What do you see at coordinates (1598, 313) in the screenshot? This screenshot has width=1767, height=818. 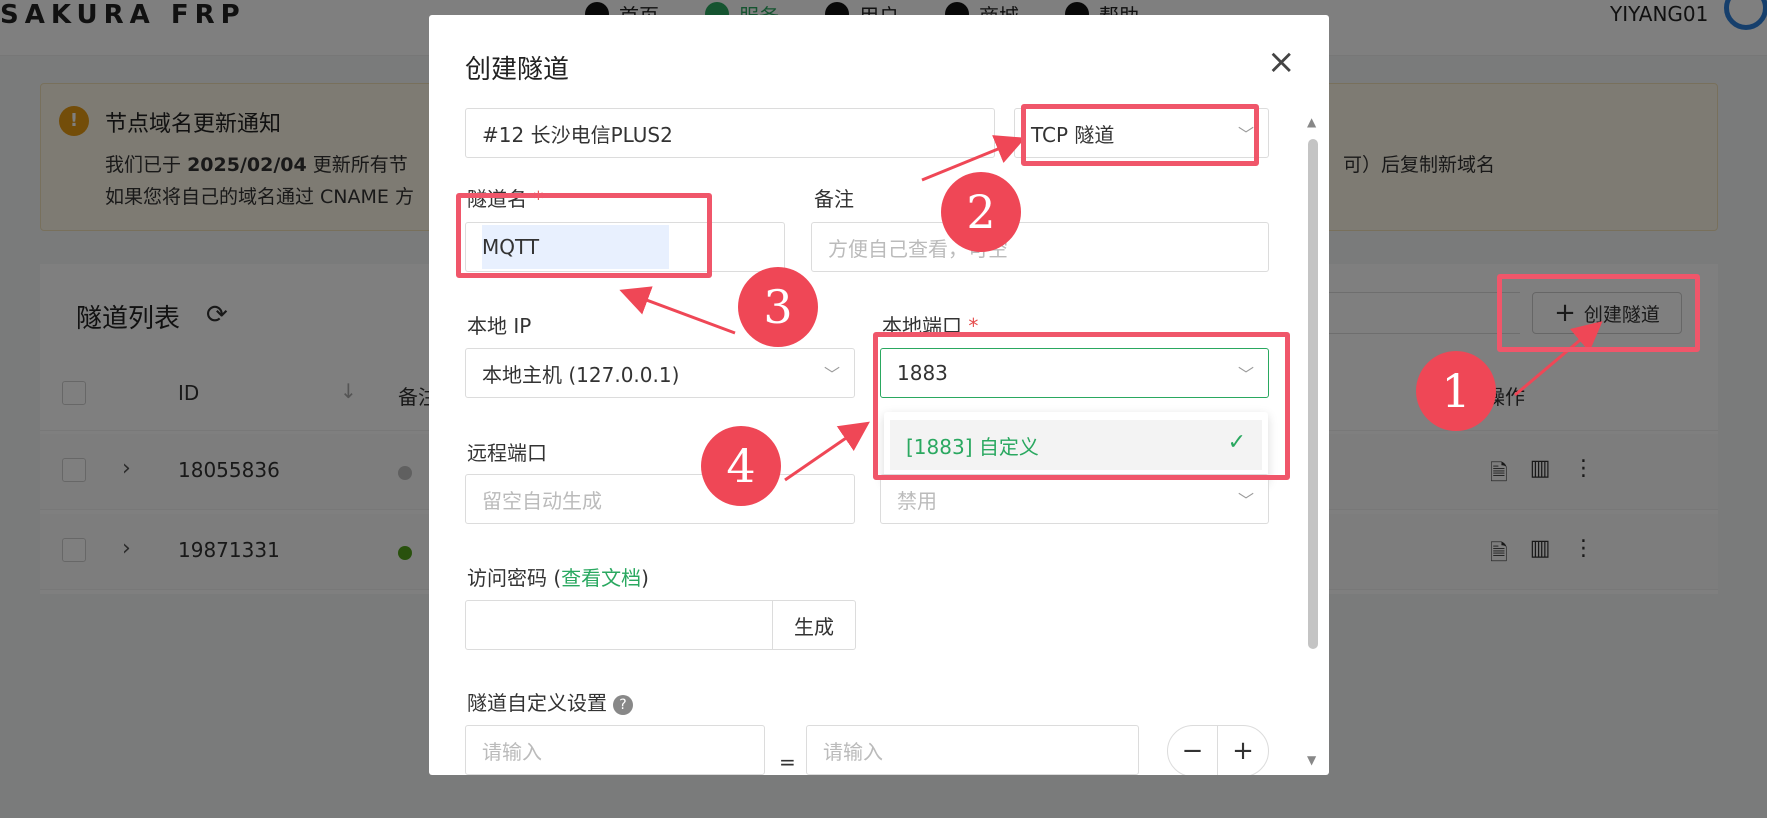 I see `highlight-create-button` at bounding box center [1598, 313].